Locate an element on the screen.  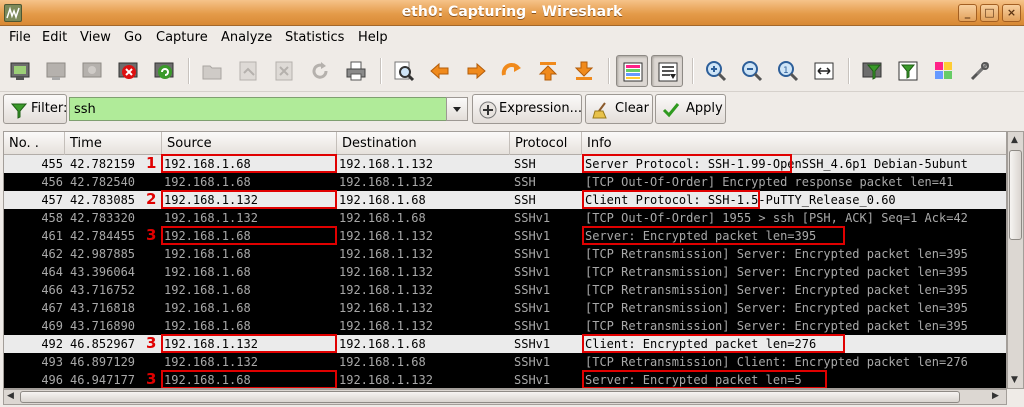
vertical-scroll-thumb is located at coordinates (1015, 195).